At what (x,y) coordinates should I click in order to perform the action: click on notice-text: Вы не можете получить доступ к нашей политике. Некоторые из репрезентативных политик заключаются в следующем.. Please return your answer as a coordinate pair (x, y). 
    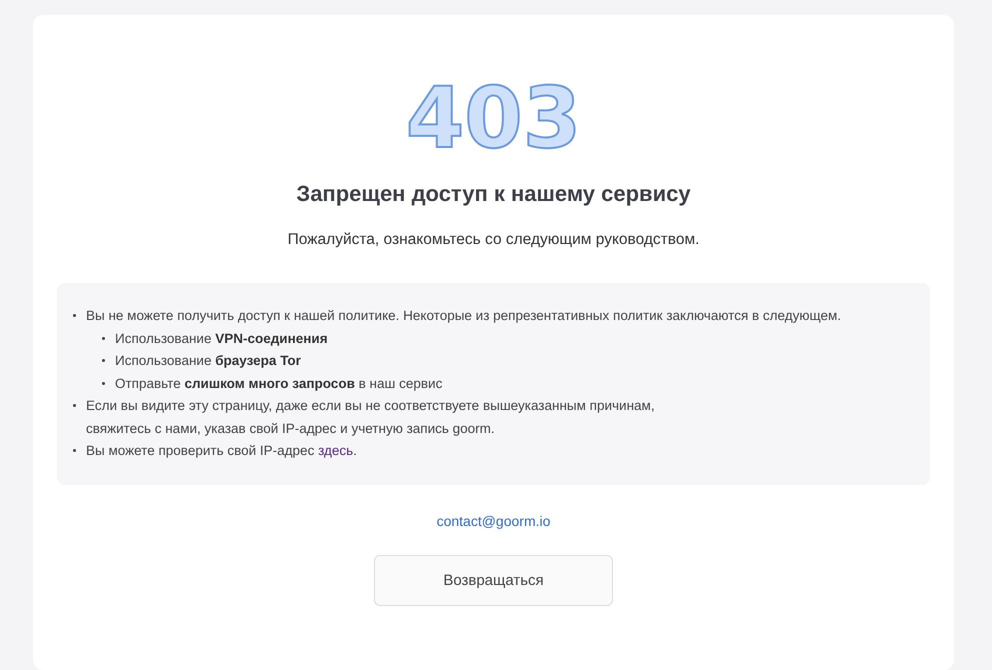
    Looking at the image, I should click on (464, 316).